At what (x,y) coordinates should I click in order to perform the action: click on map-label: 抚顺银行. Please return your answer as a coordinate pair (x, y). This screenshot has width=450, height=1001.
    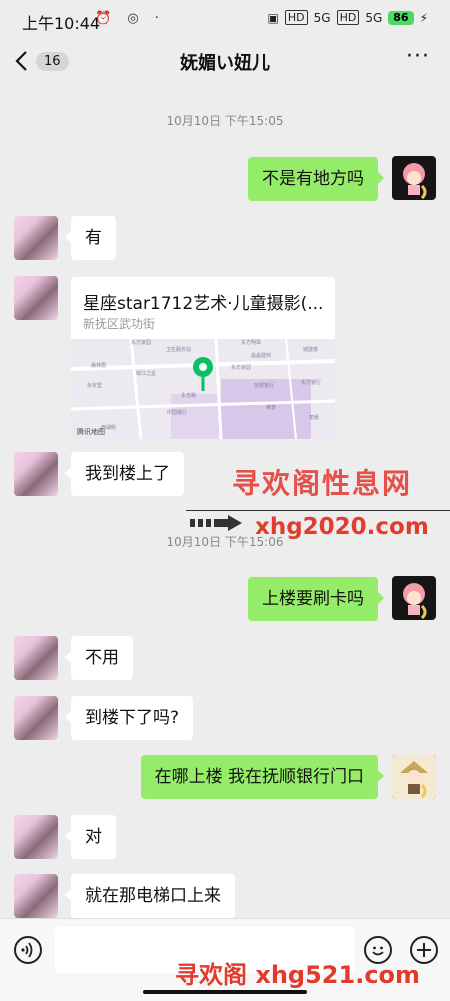
    Looking at the image, I should click on (264, 385).